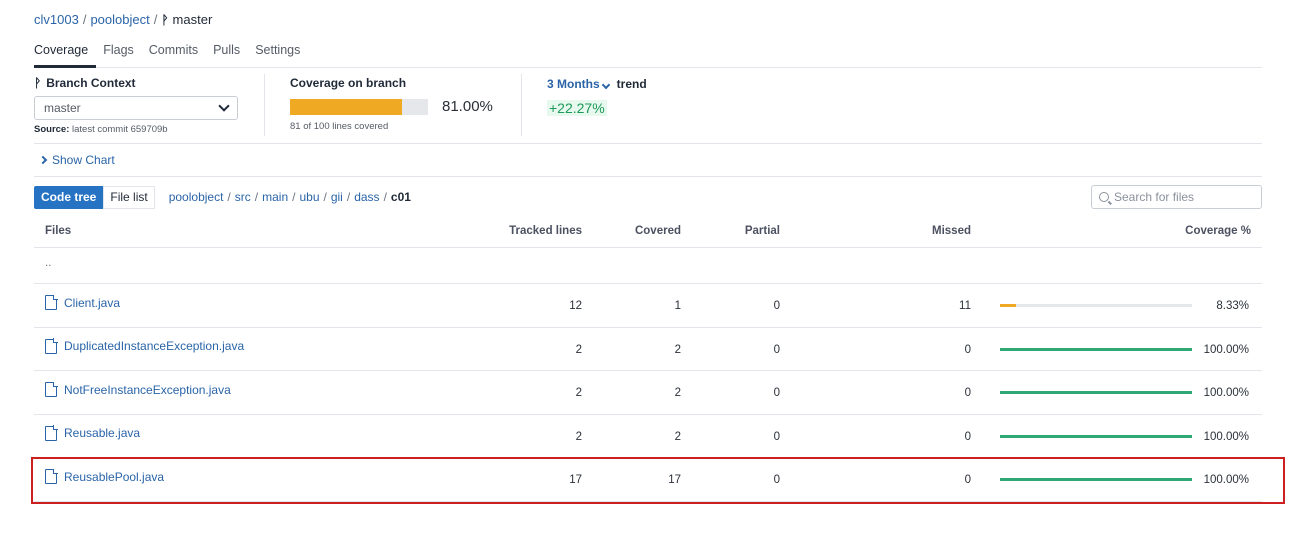  I want to click on tracked-lines-cell: 12, so click(575, 306).